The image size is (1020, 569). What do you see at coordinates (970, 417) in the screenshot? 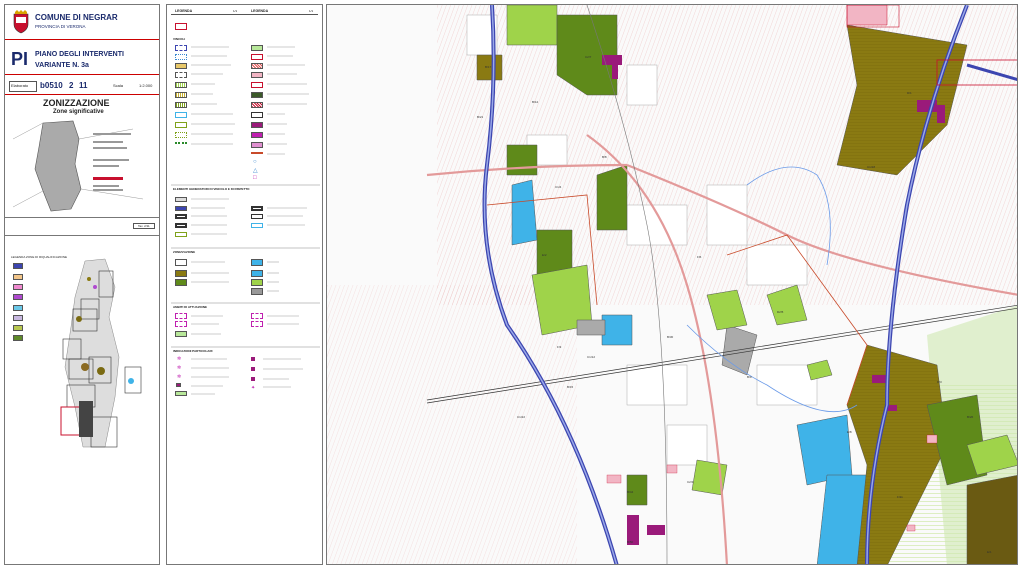
I see `zone-label: B/26` at bounding box center [970, 417].